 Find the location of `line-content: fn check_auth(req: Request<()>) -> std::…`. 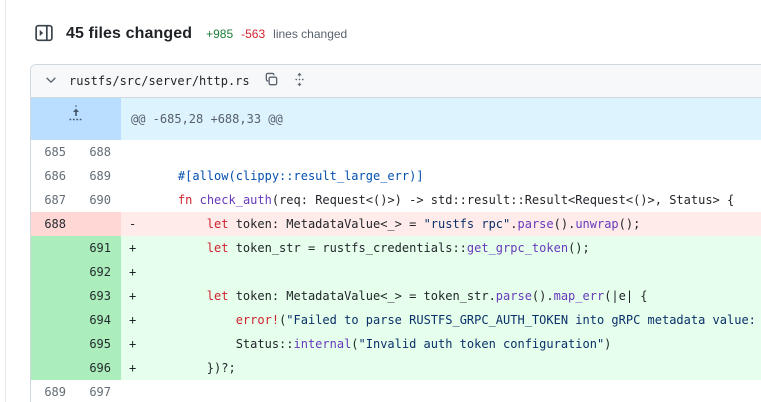

line-content: fn check_auth(req: Request<()>) -> std::… is located at coordinates (441, 200).